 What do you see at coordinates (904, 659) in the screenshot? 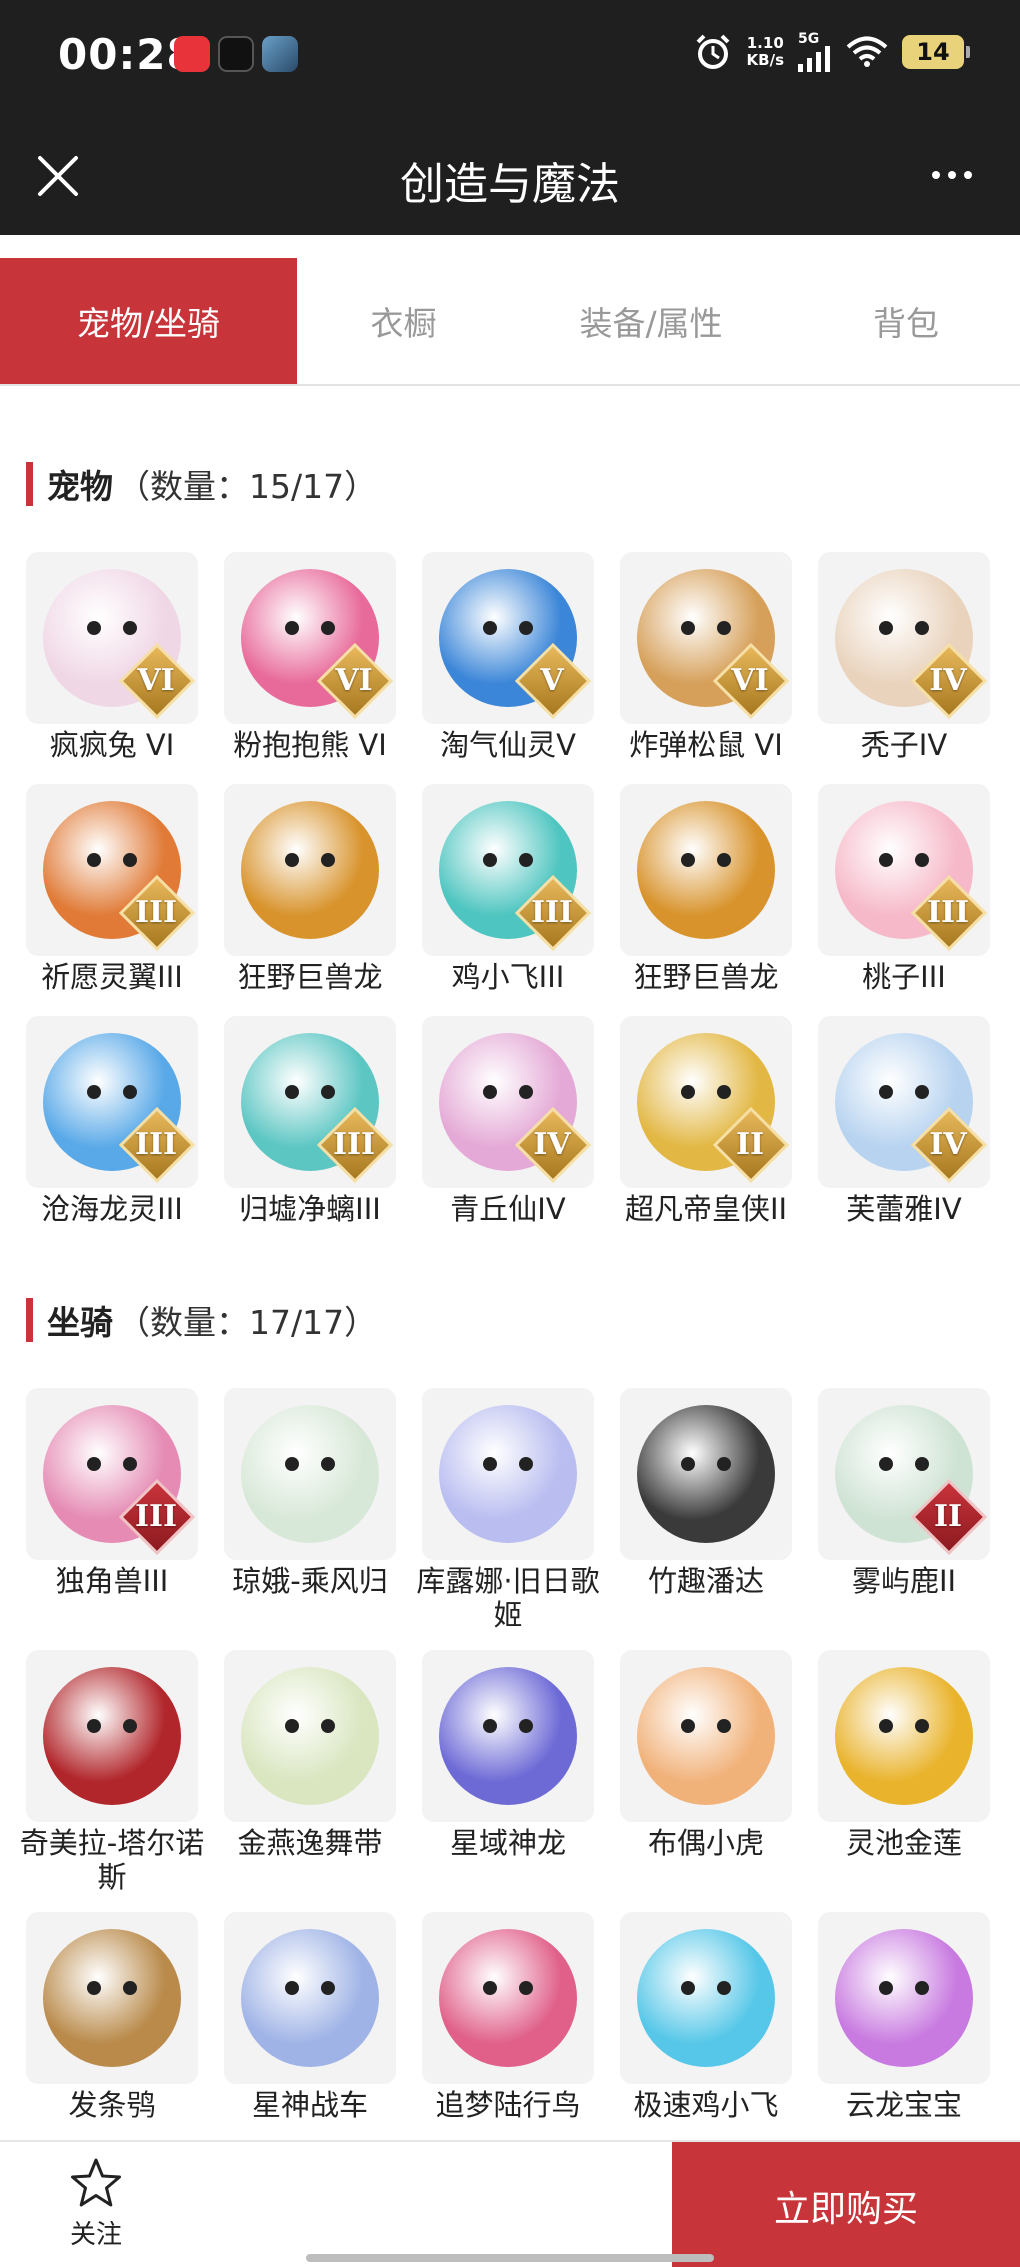
I see `pet-item: IV 秃子IV` at bounding box center [904, 659].